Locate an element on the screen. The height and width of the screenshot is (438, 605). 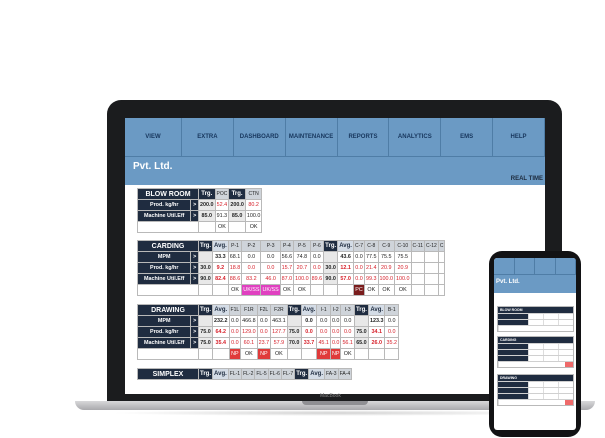
row-label: Prod. kg/hr is located at coordinates (164, 332).